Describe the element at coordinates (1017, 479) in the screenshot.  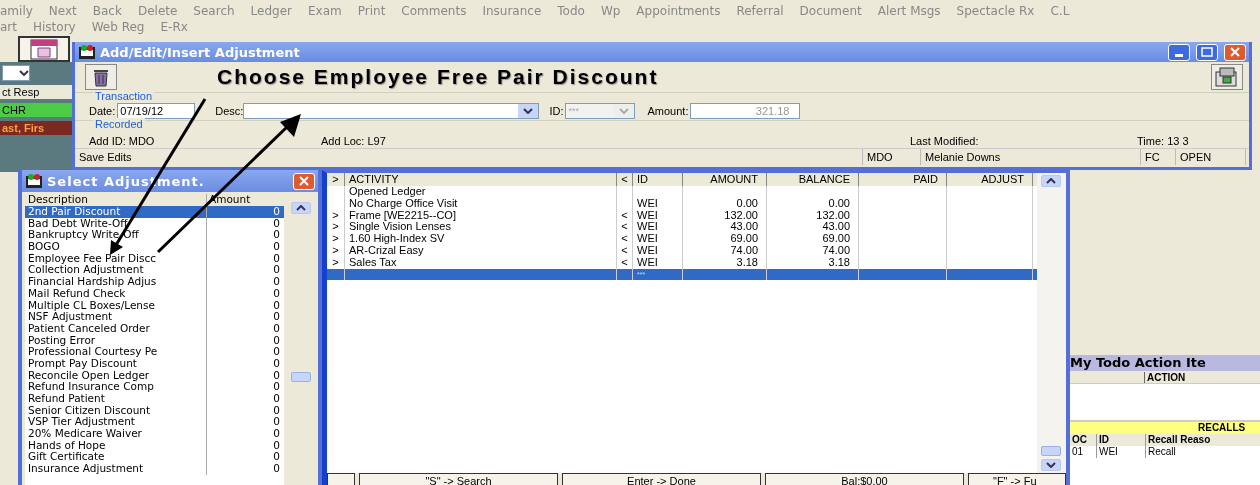
I see `action-button: "F" -> Fu` at that location.